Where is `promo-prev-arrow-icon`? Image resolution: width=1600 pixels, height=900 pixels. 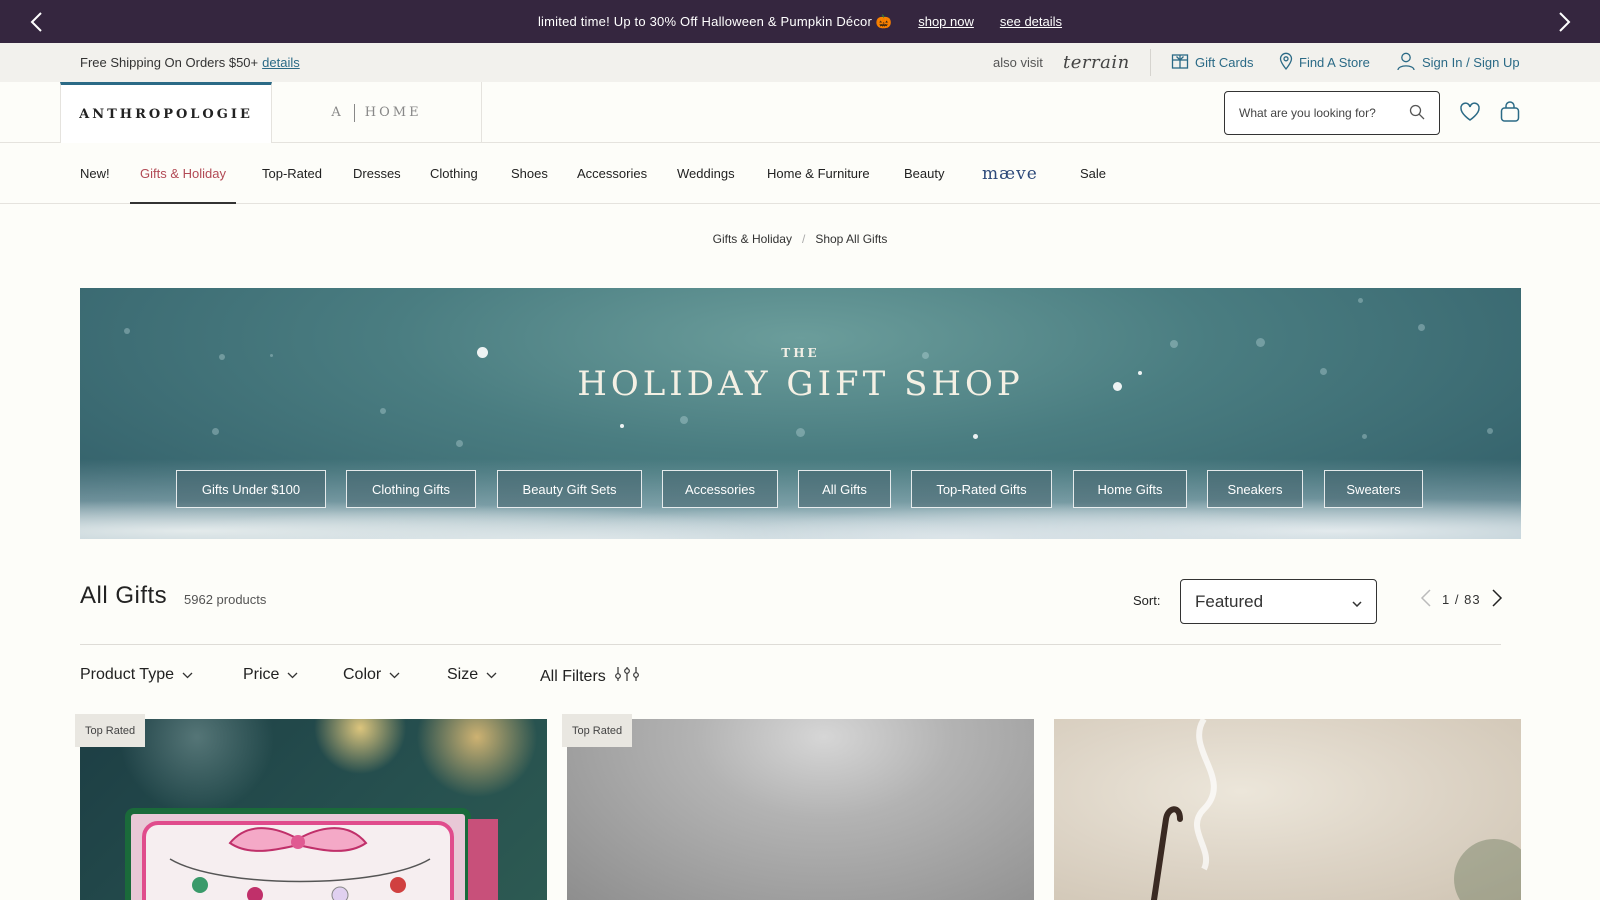
promo-prev-arrow-icon is located at coordinates (35, 21).